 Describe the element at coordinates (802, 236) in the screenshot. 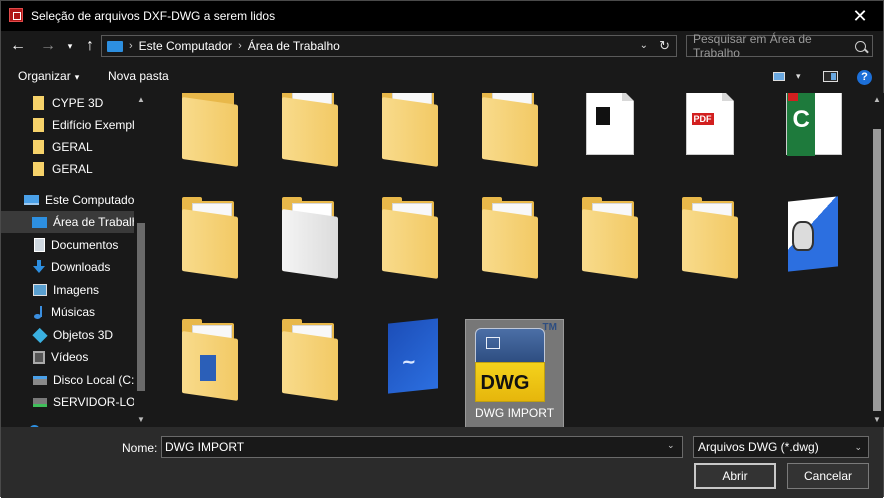

I see `face-icon` at that location.